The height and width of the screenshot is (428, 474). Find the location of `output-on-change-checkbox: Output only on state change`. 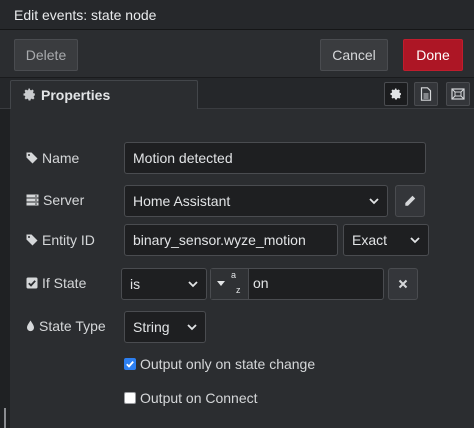

output-on-change-checkbox: Output only on state change is located at coordinates (219, 364).